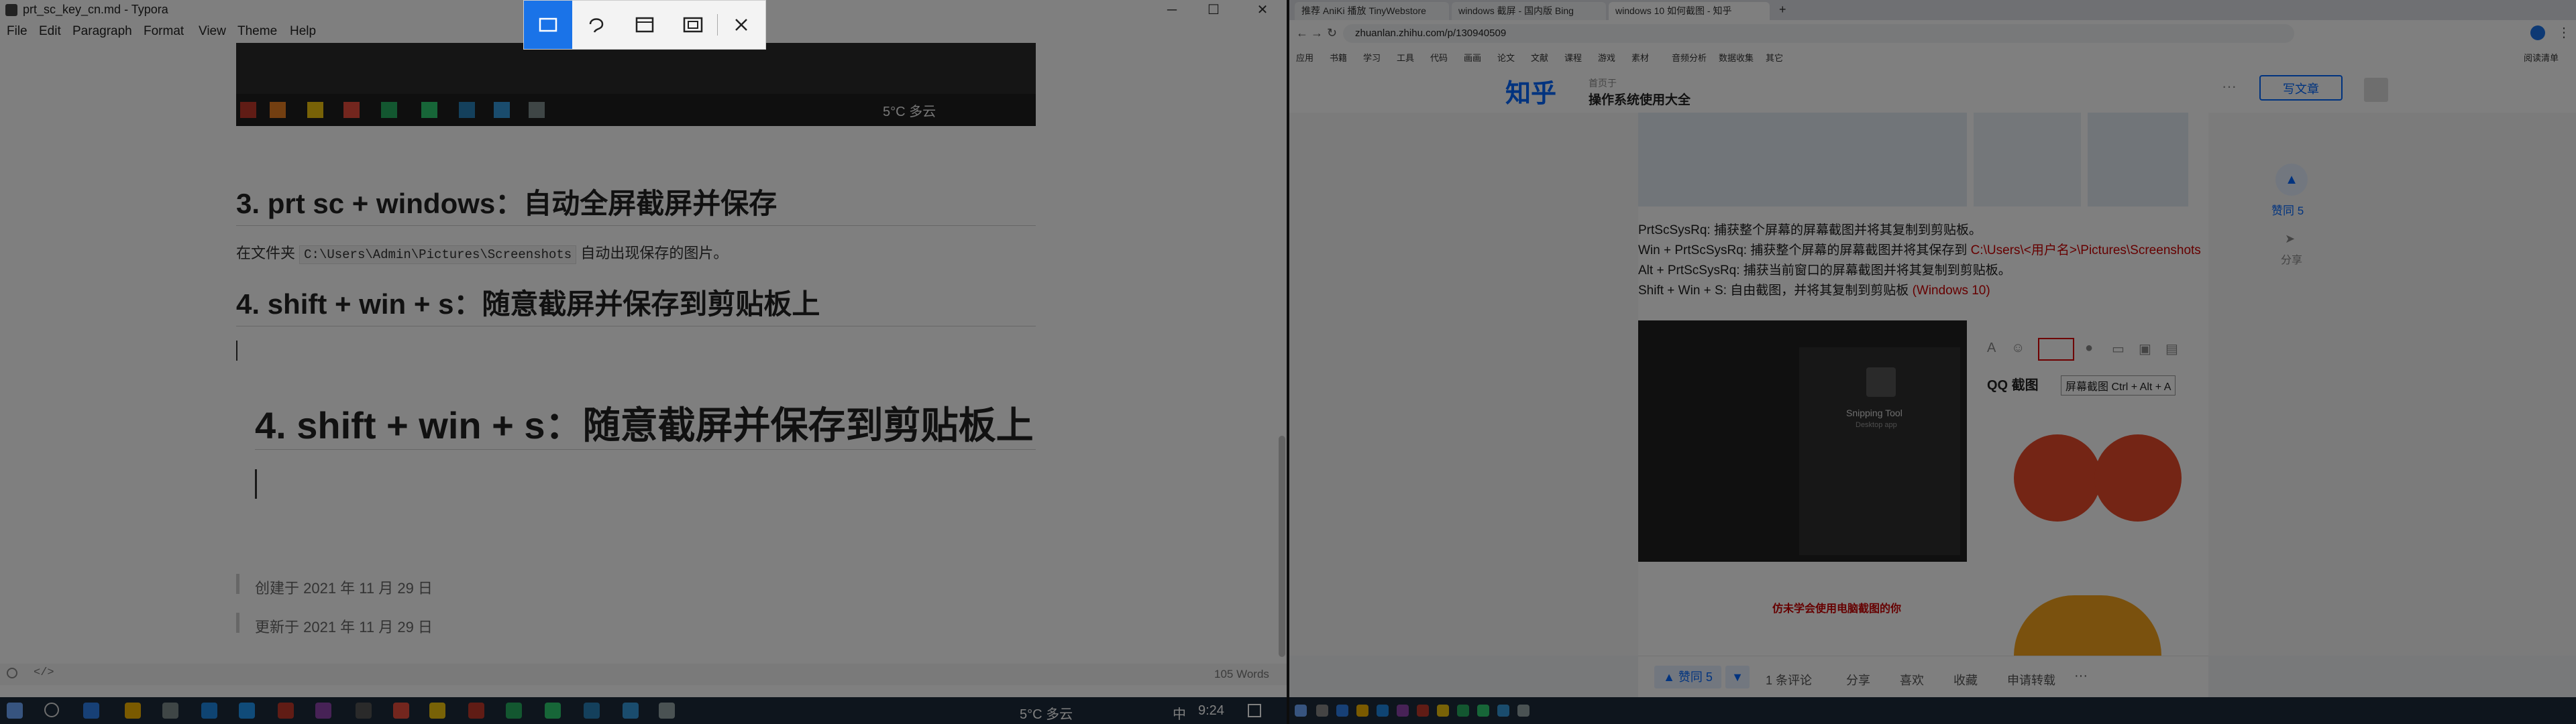 The height and width of the screenshot is (724, 2576). What do you see at coordinates (1774, 57) in the screenshot?
I see `bookmark-folder: 其它` at bounding box center [1774, 57].